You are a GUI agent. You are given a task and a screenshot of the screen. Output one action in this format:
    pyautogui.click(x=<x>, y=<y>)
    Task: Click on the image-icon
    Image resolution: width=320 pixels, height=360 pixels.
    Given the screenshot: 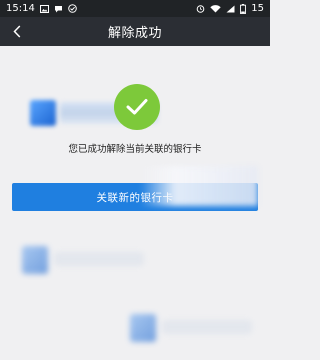 What is the action you would take?
    pyautogui.click(x=44, y=8)
    